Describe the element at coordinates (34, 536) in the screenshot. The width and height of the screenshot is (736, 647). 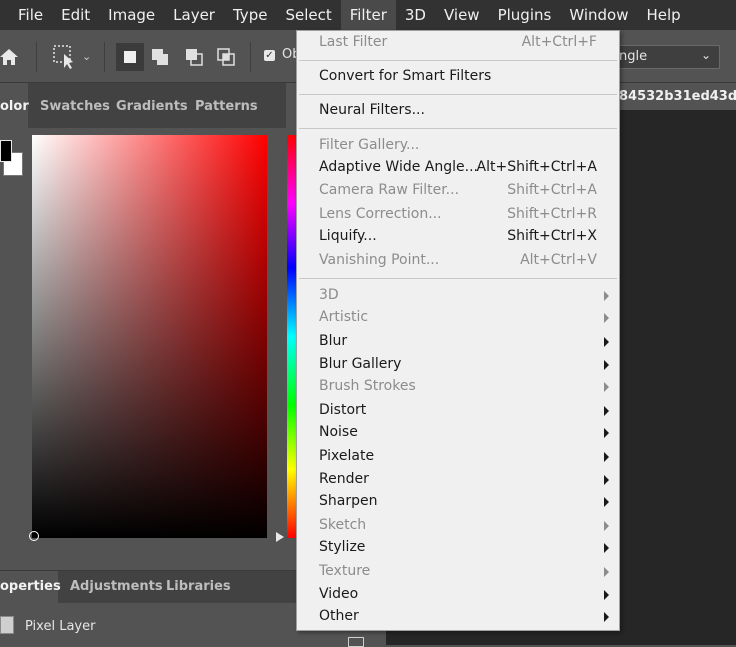
I see `color-picker-handle` at that location.